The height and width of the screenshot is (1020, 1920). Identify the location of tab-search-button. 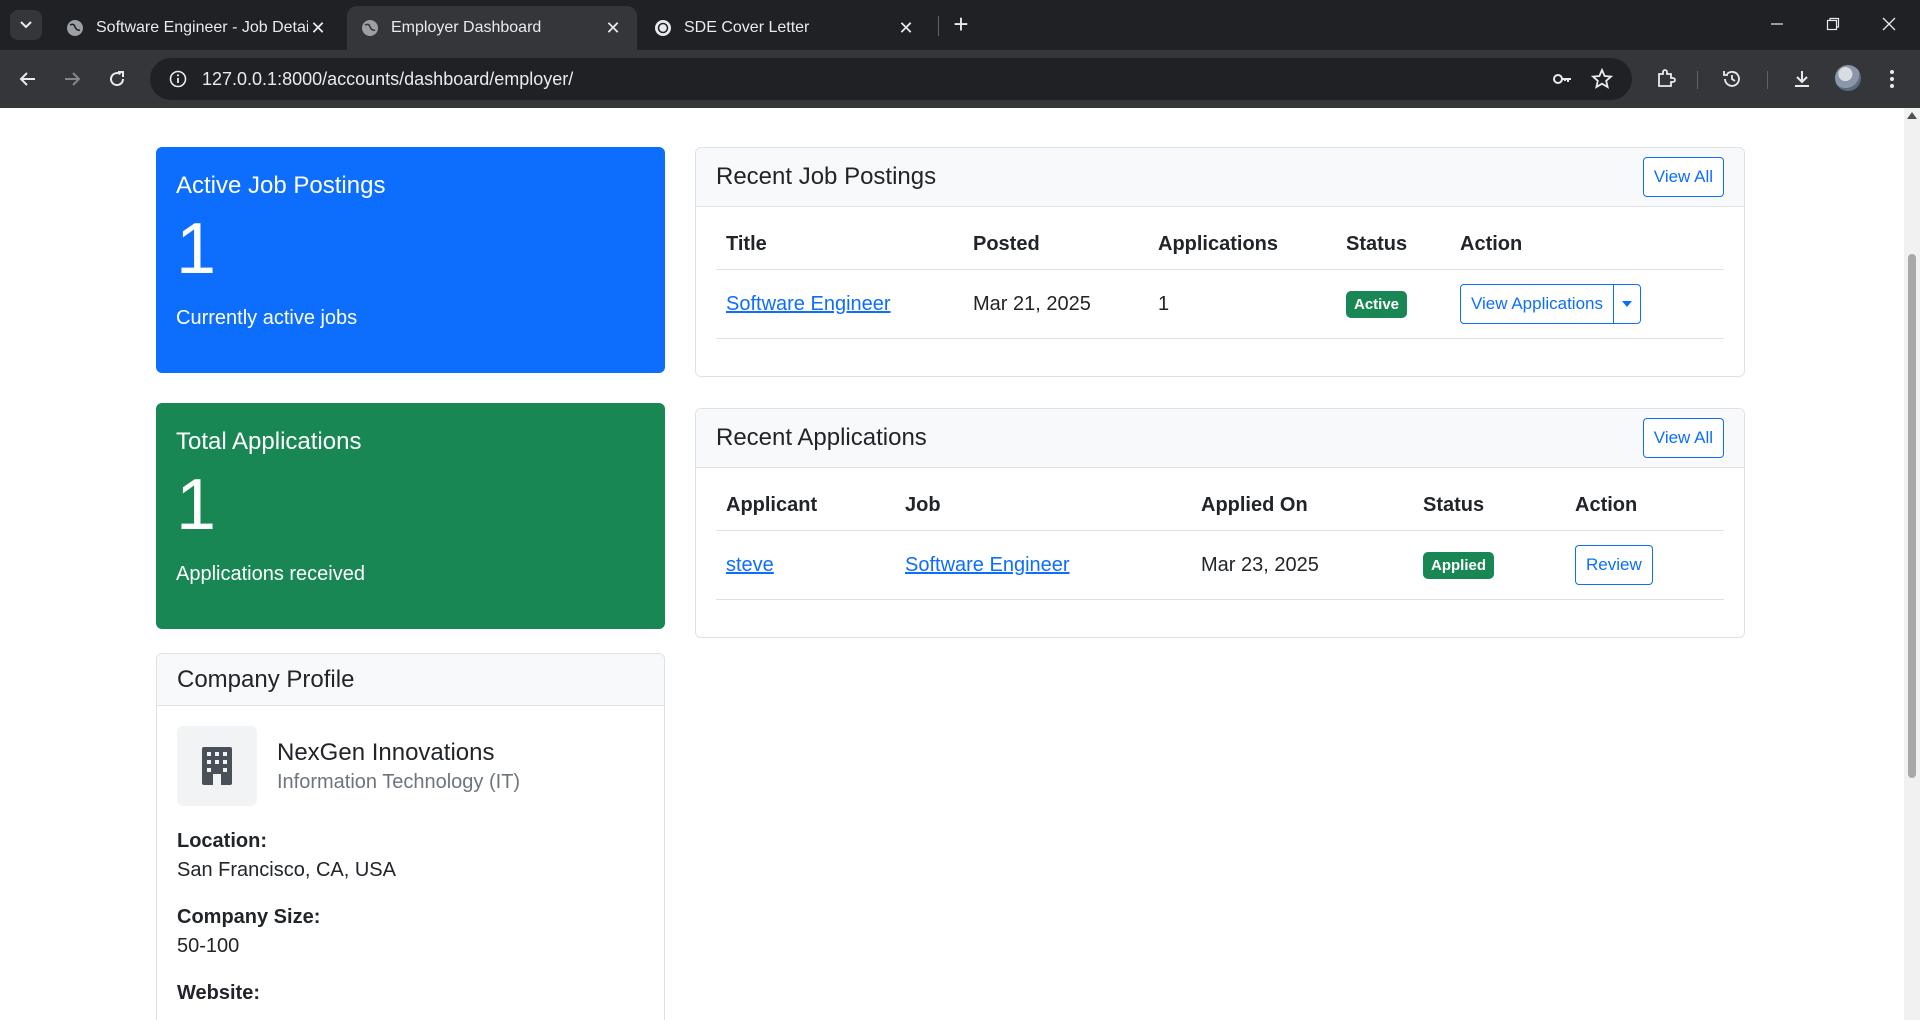
(26, 25).